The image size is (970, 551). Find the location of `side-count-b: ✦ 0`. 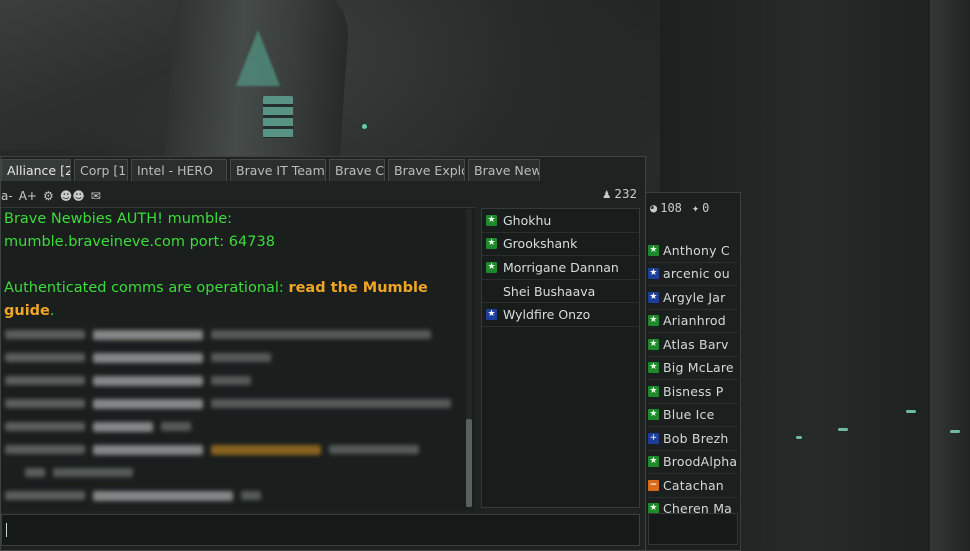

side-count-b: ✦ 0 is located at coordinates (700, 208).